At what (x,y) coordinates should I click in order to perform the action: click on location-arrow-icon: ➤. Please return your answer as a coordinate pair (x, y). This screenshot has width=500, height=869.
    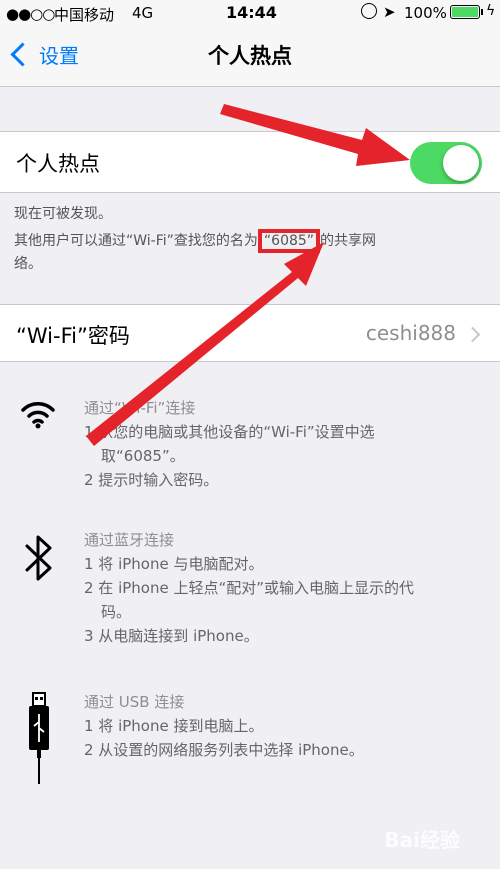
    Looking at the image, I should click on (389, 12).